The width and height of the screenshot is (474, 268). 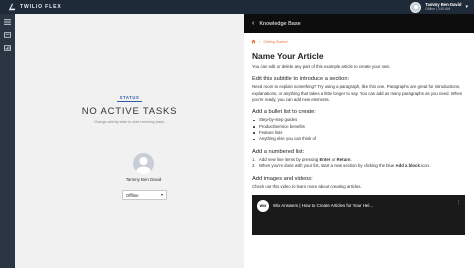 I want to click on brand: TWILIO FLEX, so click(x=31, y=7).